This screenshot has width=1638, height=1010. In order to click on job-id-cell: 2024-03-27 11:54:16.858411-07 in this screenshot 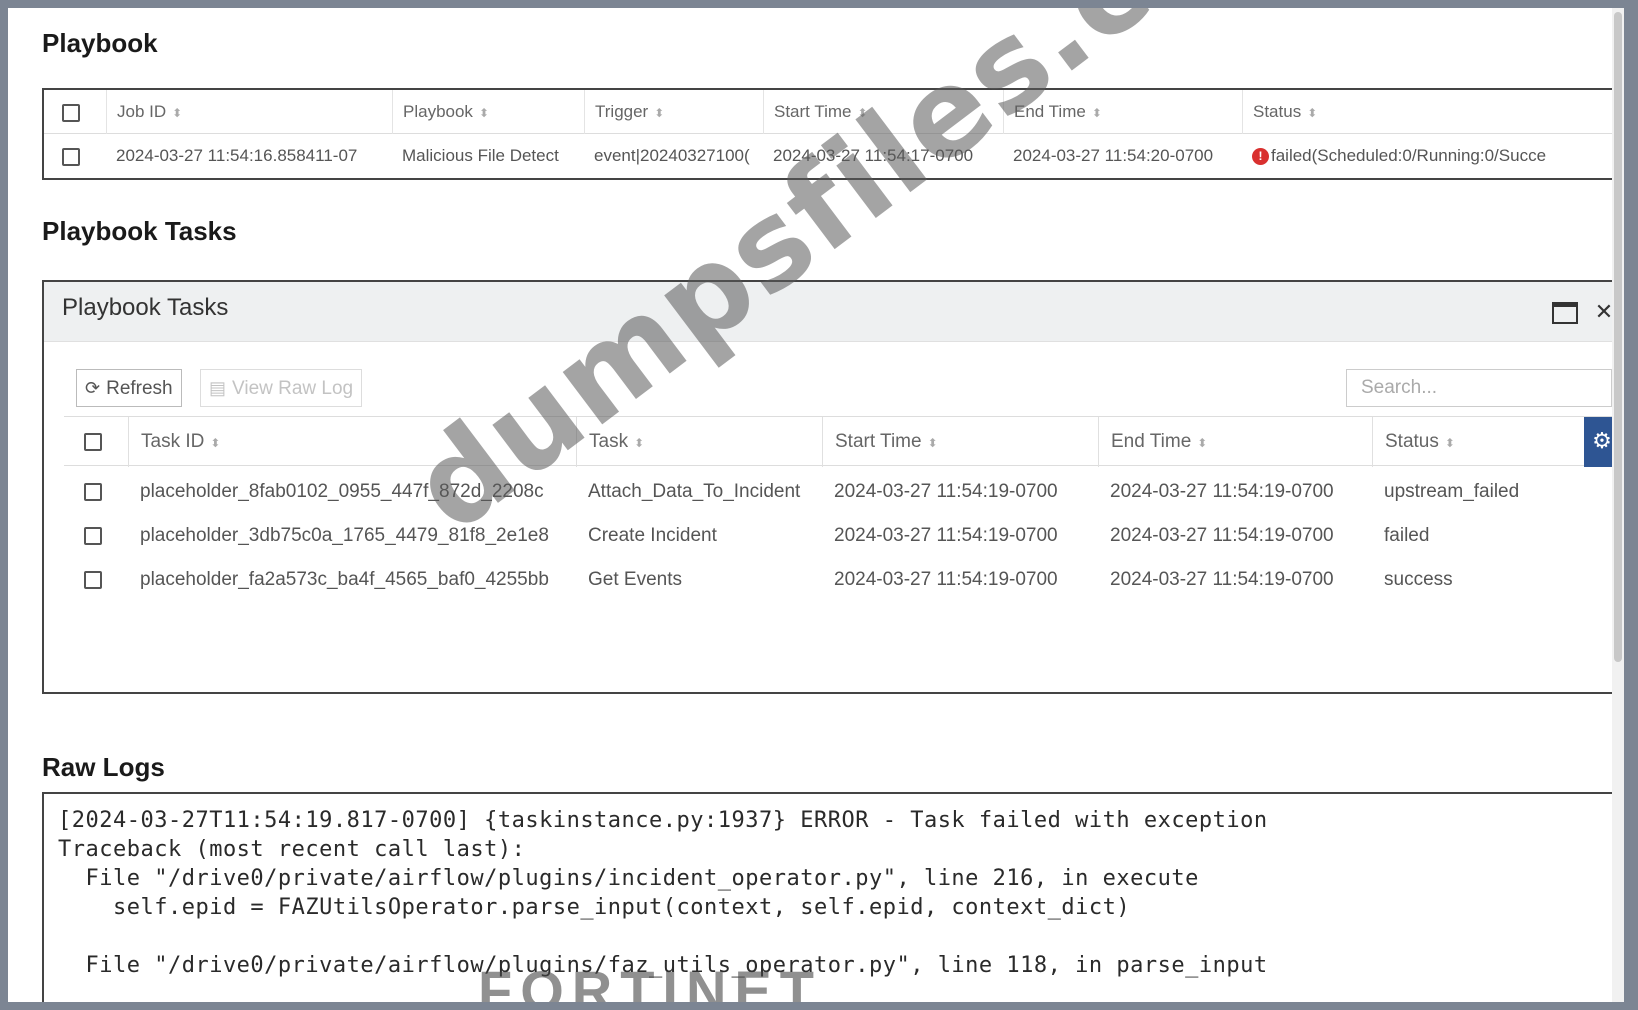, I will do `click(237, 155)`.